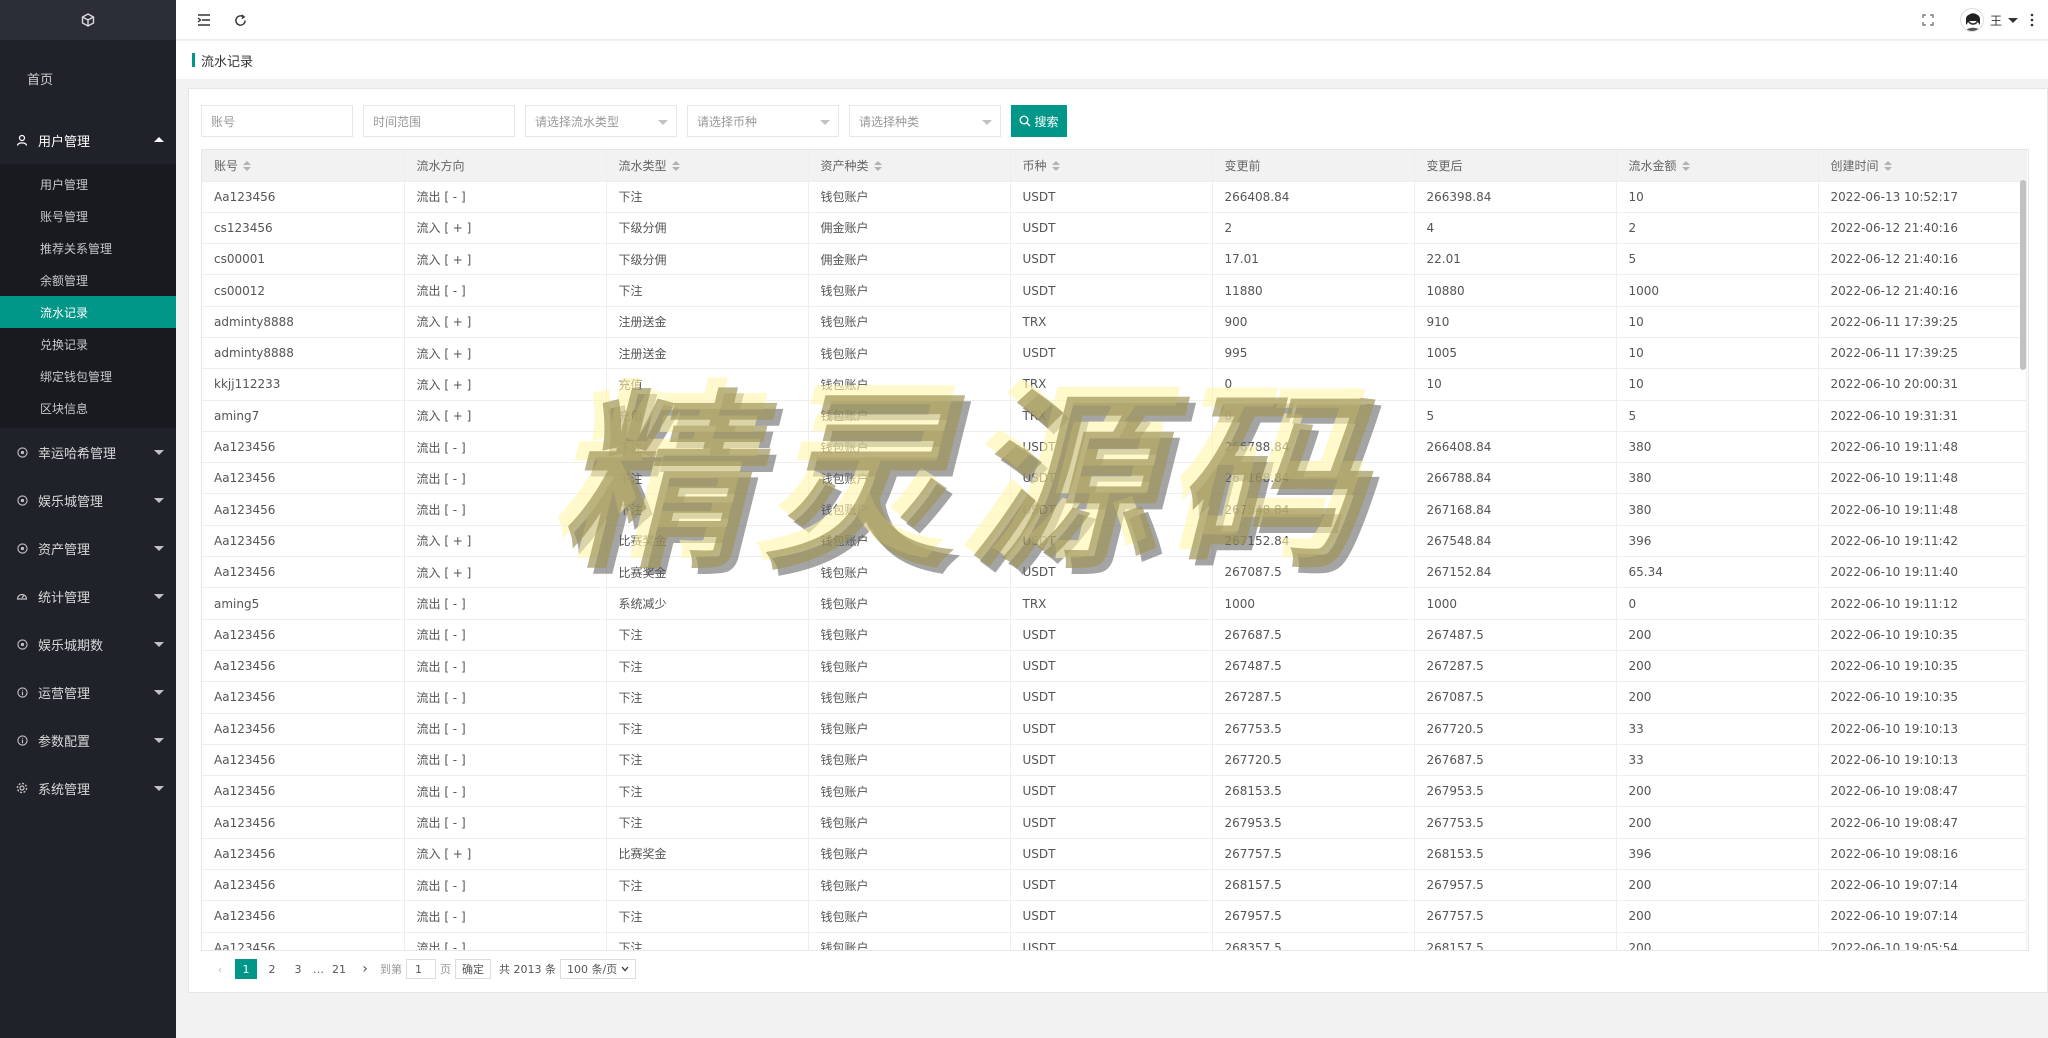 This screenshot has width=2048, height=1038. Describe the element at coordinates (439, 121) in the screenshot. I see `time-range-input: 时间范围` at that location.